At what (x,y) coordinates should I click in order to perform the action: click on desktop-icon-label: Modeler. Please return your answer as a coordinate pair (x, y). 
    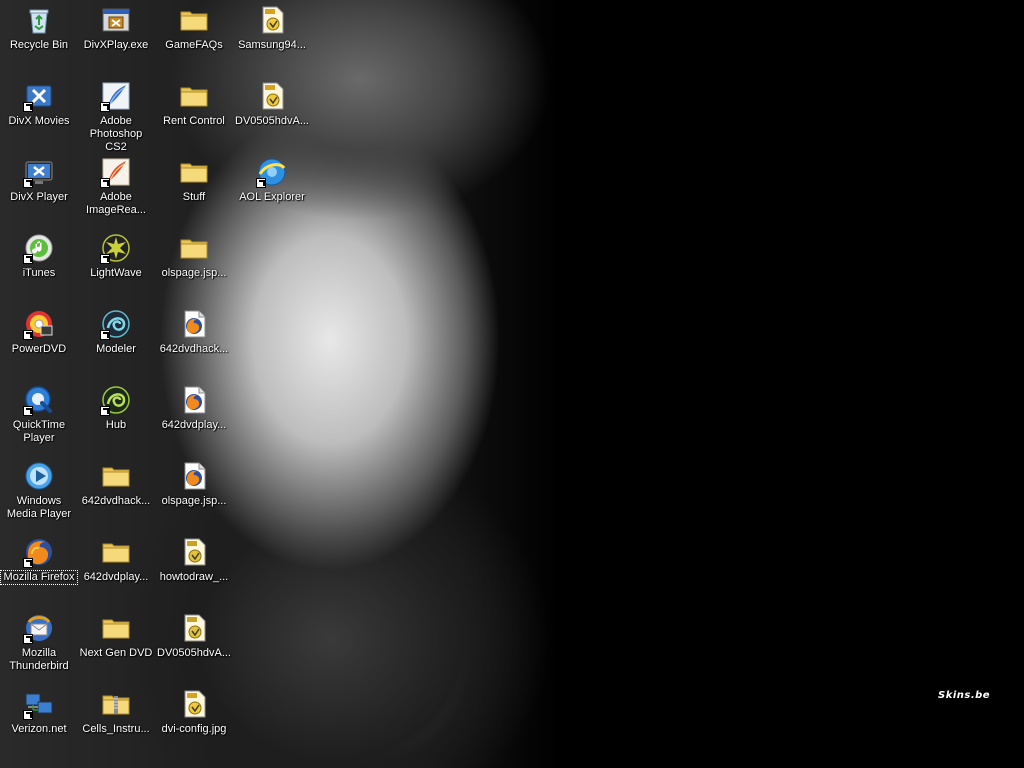
    Looking at the image, I should click on (116, 349).